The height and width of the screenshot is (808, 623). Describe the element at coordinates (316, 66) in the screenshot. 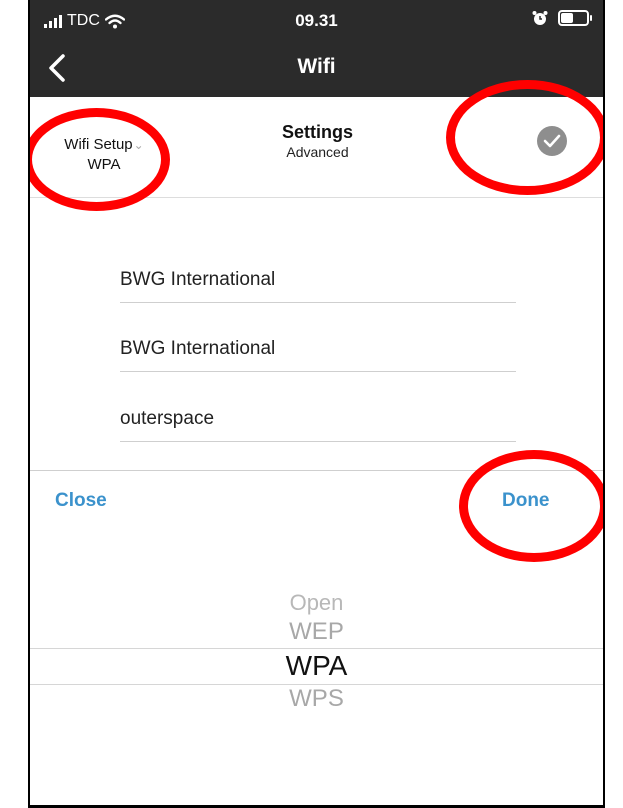

I see `nav-title: Wifi` at that location.